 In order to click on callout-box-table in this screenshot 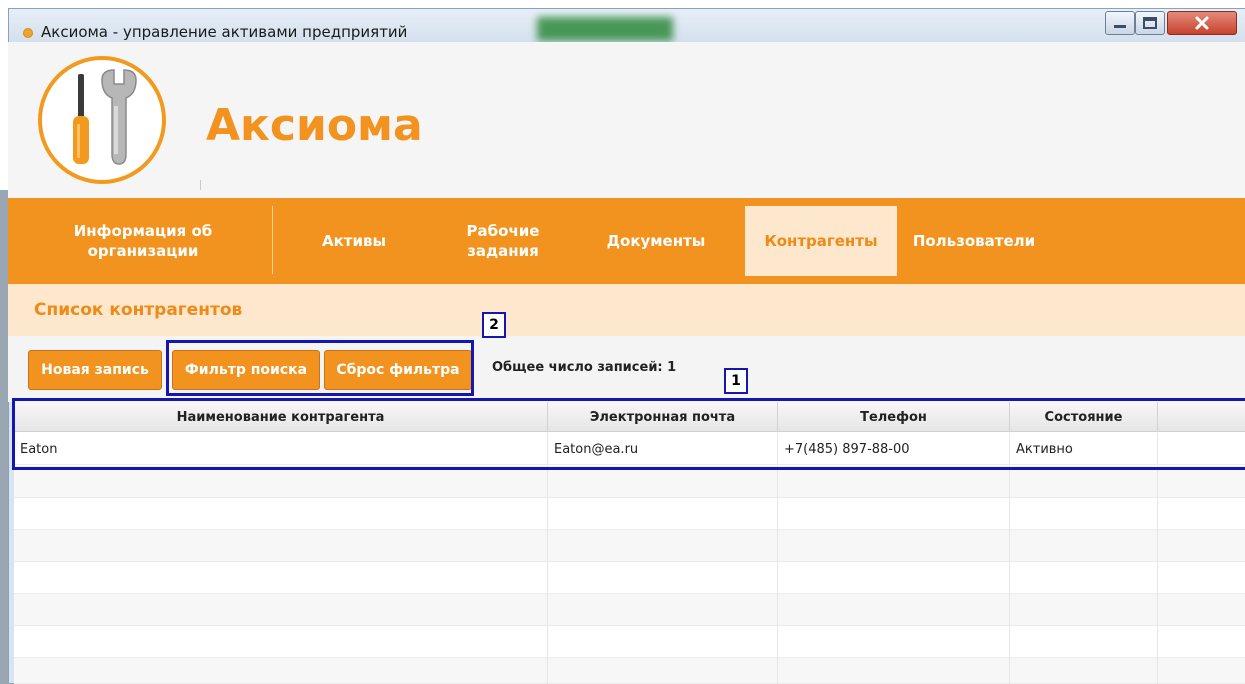, I will do `click(628, 434)`.